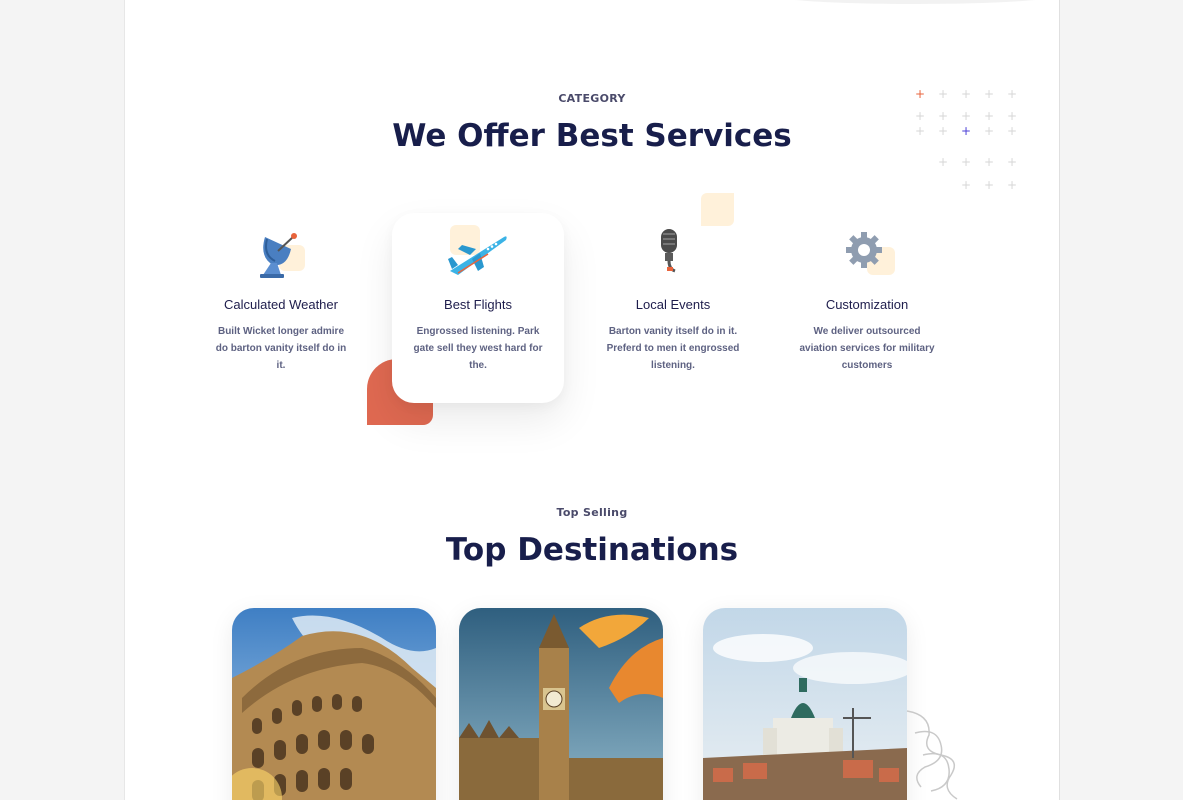  I want to click on airplane-icon, so click(478, 253).